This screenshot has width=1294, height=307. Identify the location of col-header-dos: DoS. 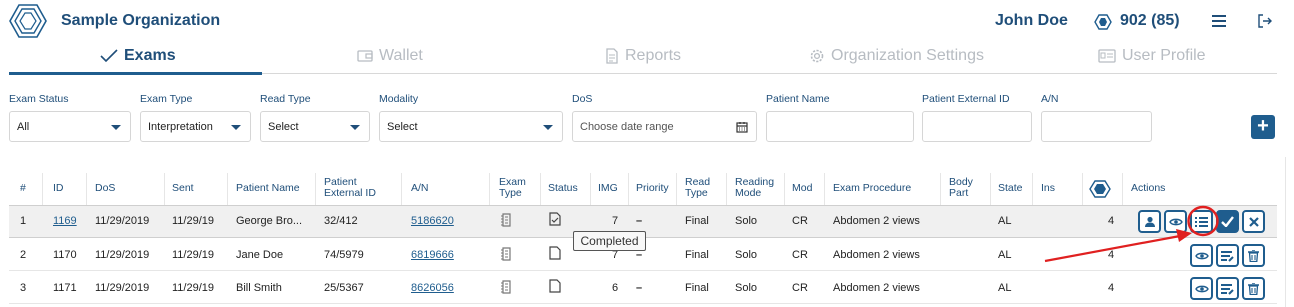
(105, 188).